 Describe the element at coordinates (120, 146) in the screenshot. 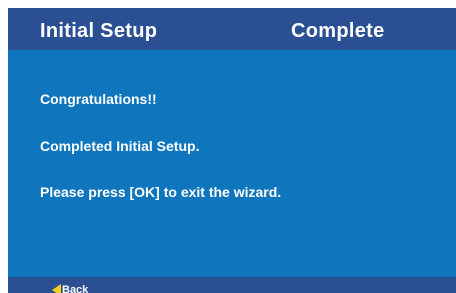

I see `completed-message: Completed Initial Setup.` at that location.